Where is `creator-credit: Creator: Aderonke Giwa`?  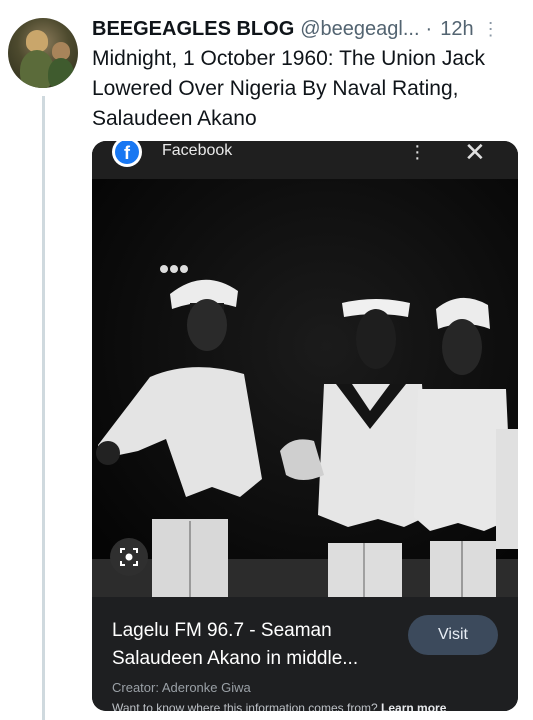
creator-credit: Creator: Aderonke Giwa is located at coordinates (181, 687).